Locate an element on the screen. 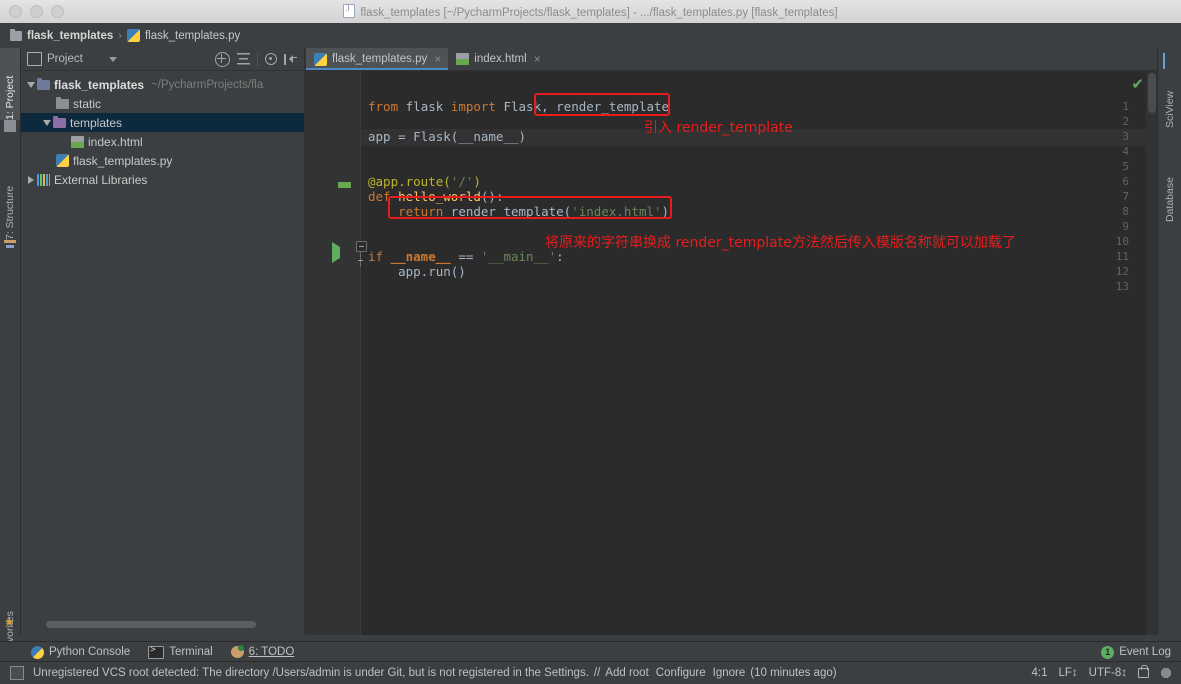 This screenshot has height=684, width=1181. tree-label: flask_templates.py is located at coordinates (123, 160).